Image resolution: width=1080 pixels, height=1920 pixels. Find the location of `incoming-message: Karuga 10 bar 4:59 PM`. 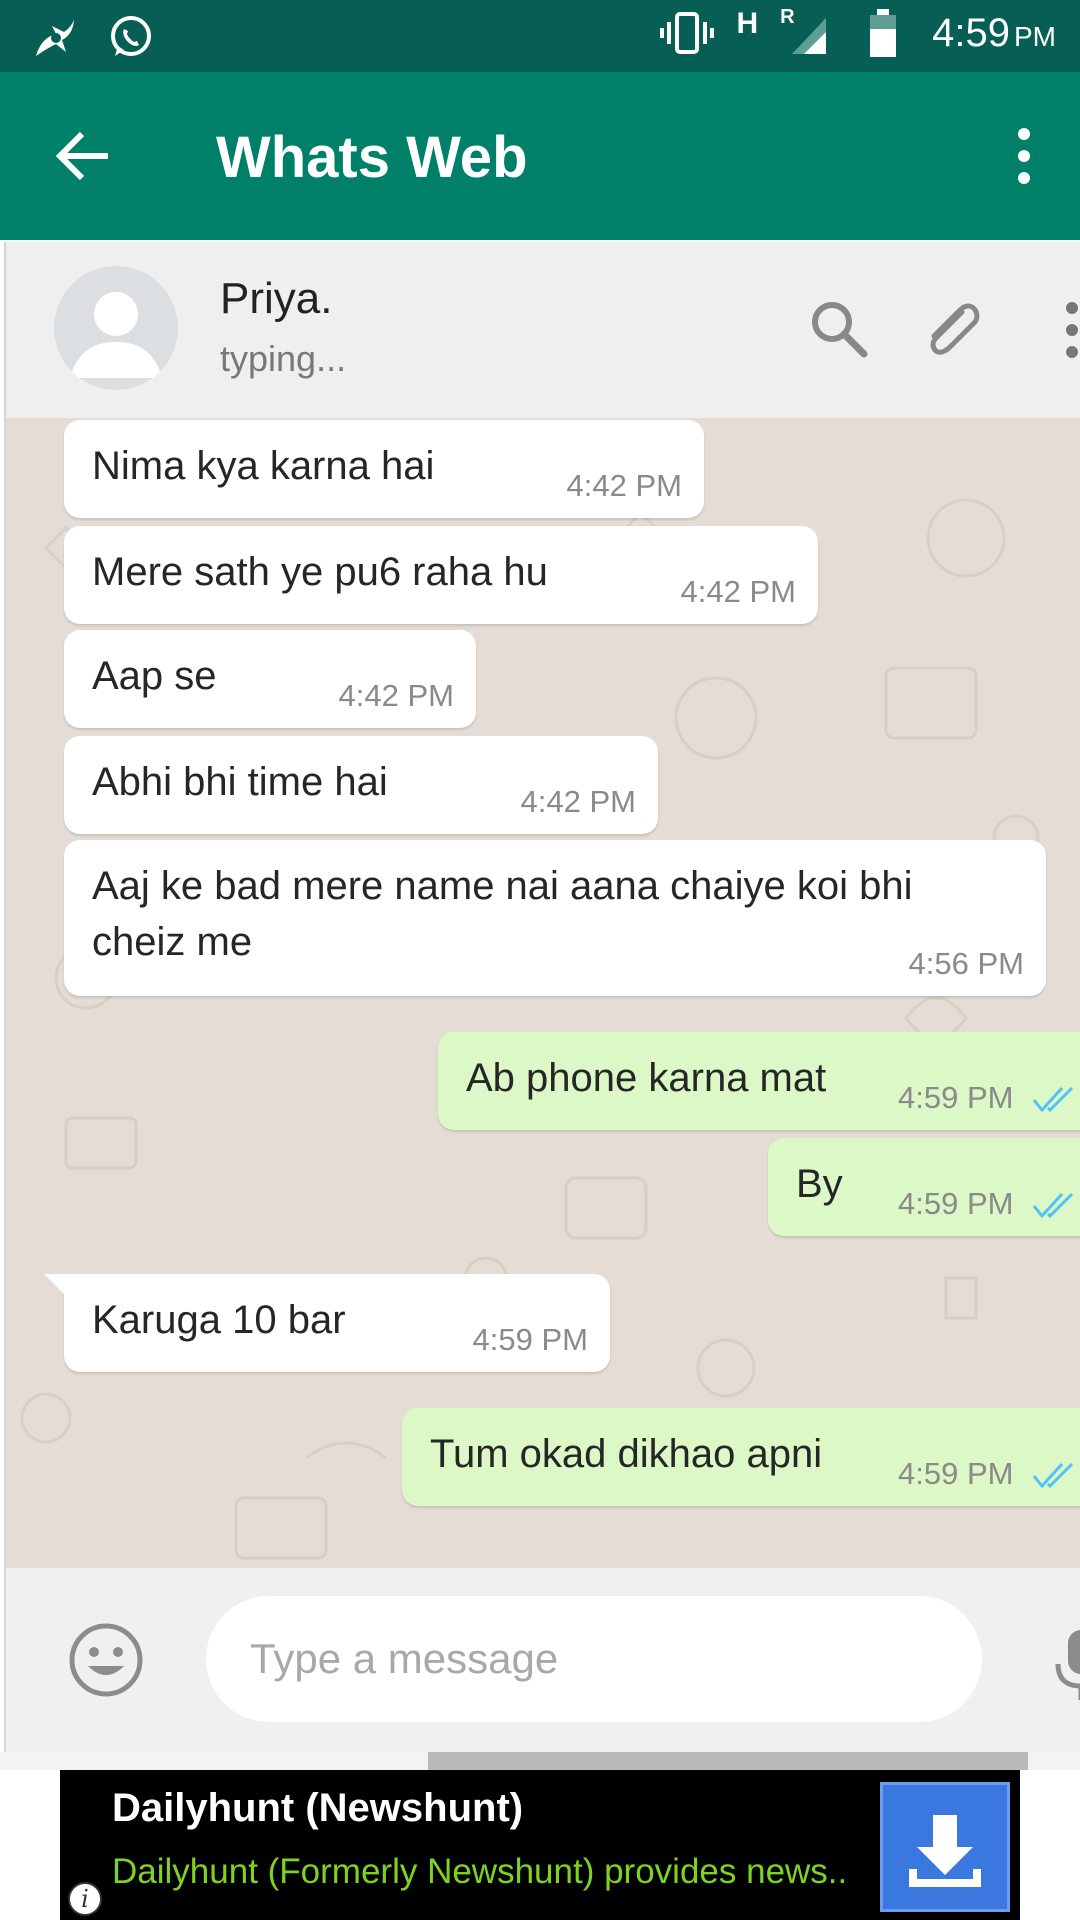

incoming-message: Karuga 10 bar 4:59 PM is located at coordinates (327, 1323).